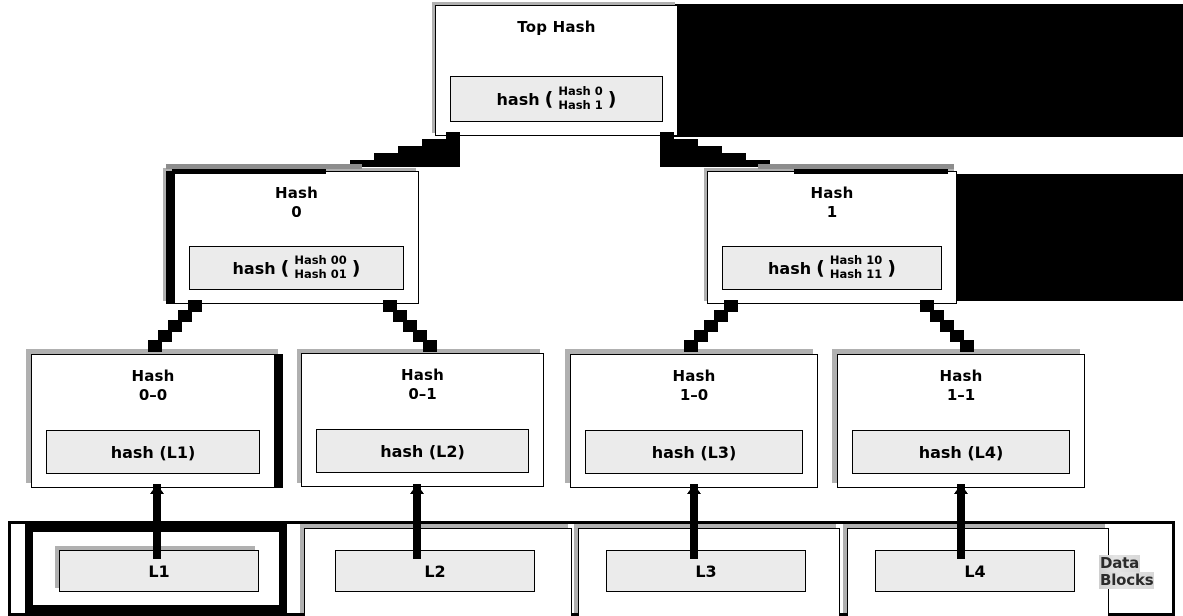 Image resolution: width=1183 pixels, height=616 pixels. I want to click on hash0-open-paren: (, so click(285, 268).